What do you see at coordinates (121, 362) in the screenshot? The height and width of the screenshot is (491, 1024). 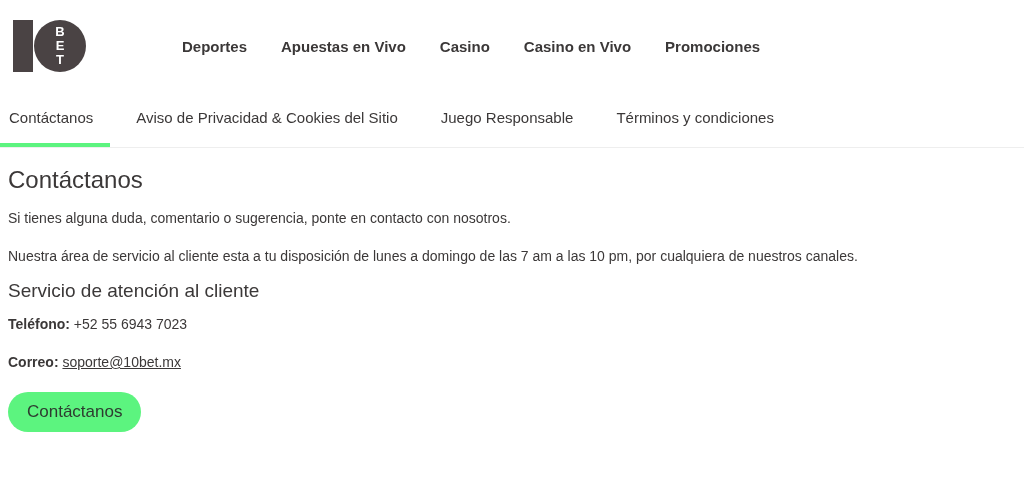 I see `email-link: soporte@10bet.mx` at bounding box center [121, 362].